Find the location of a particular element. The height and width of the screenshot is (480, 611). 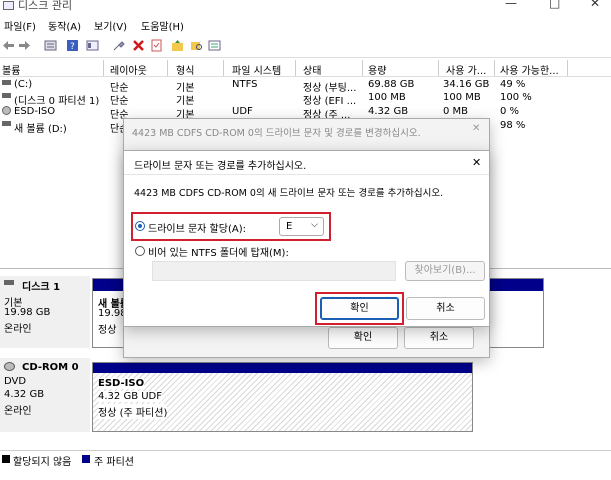

cdrom-0-label: CD-ROM 0 DVD 4.32 GB 온라인 is located at coordinates (45, 395).